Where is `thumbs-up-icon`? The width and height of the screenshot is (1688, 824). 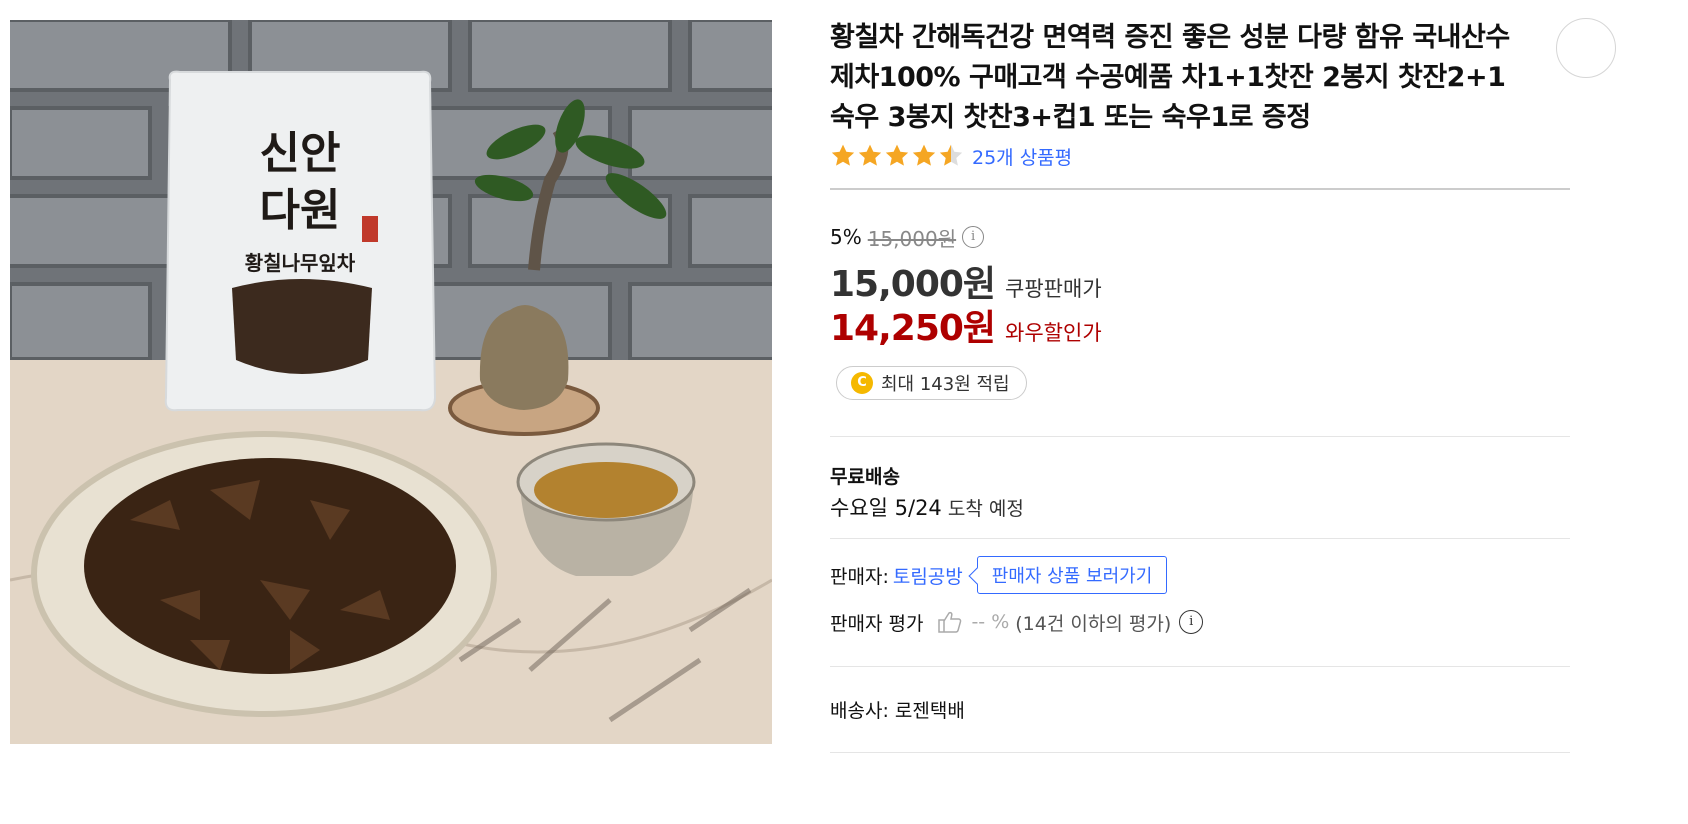 thumbs-up-icon is located at coordinates (950, 622).